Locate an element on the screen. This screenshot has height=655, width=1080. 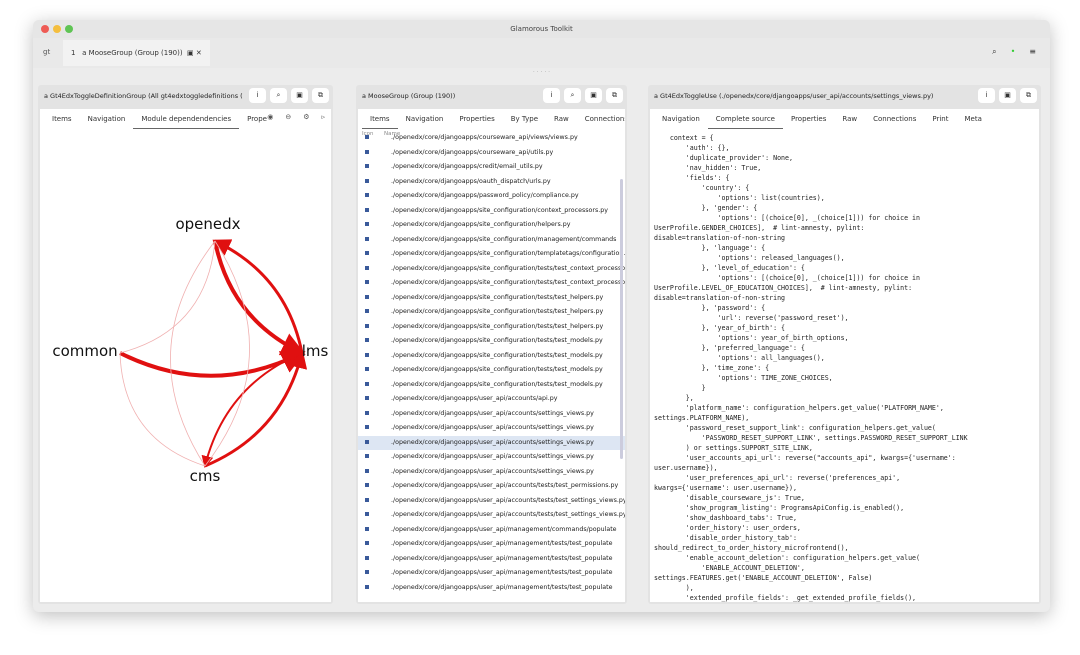
pane-strip: · · · · · is located at coordinates (541, 74).